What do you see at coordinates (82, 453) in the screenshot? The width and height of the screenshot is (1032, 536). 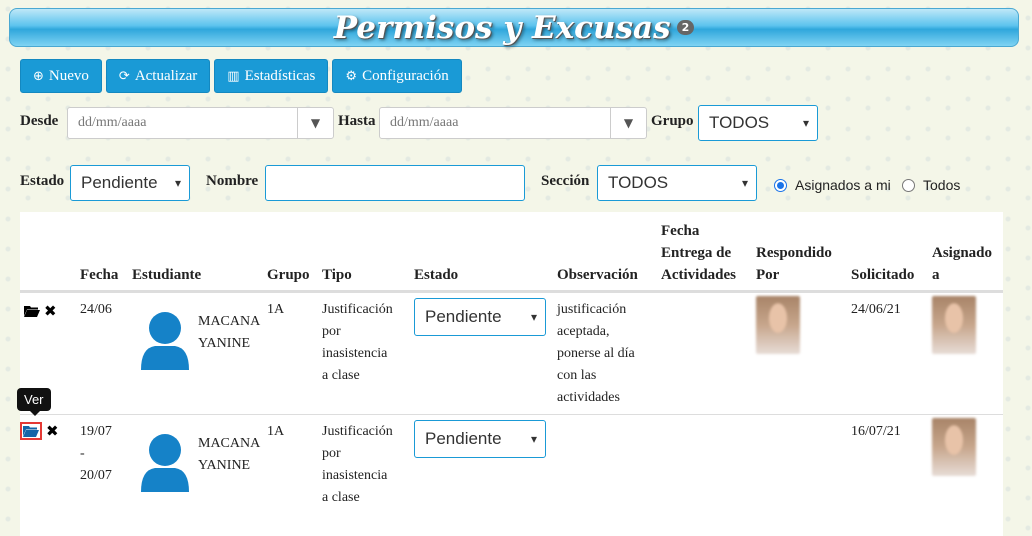 I see `fecha-line2: -` at bounding box center [82, 453].